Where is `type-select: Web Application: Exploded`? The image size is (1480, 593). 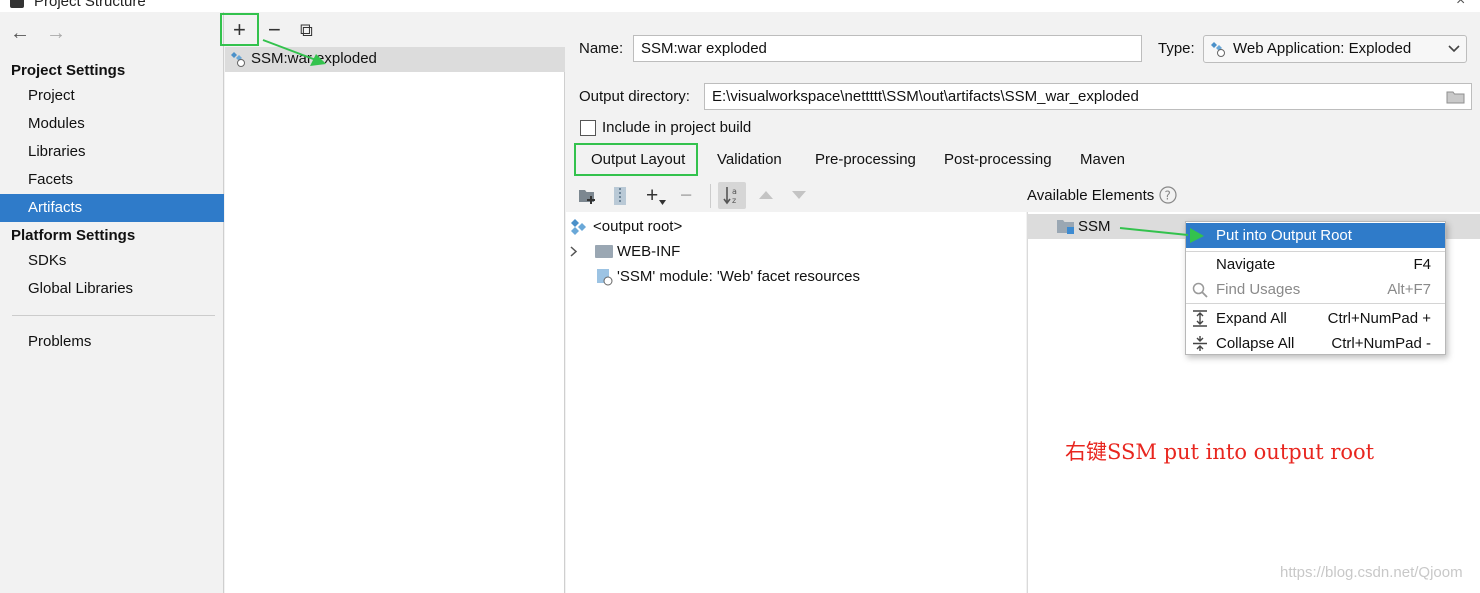 type-select: Web Application: Exploded is located at coordinates (1335, 49).